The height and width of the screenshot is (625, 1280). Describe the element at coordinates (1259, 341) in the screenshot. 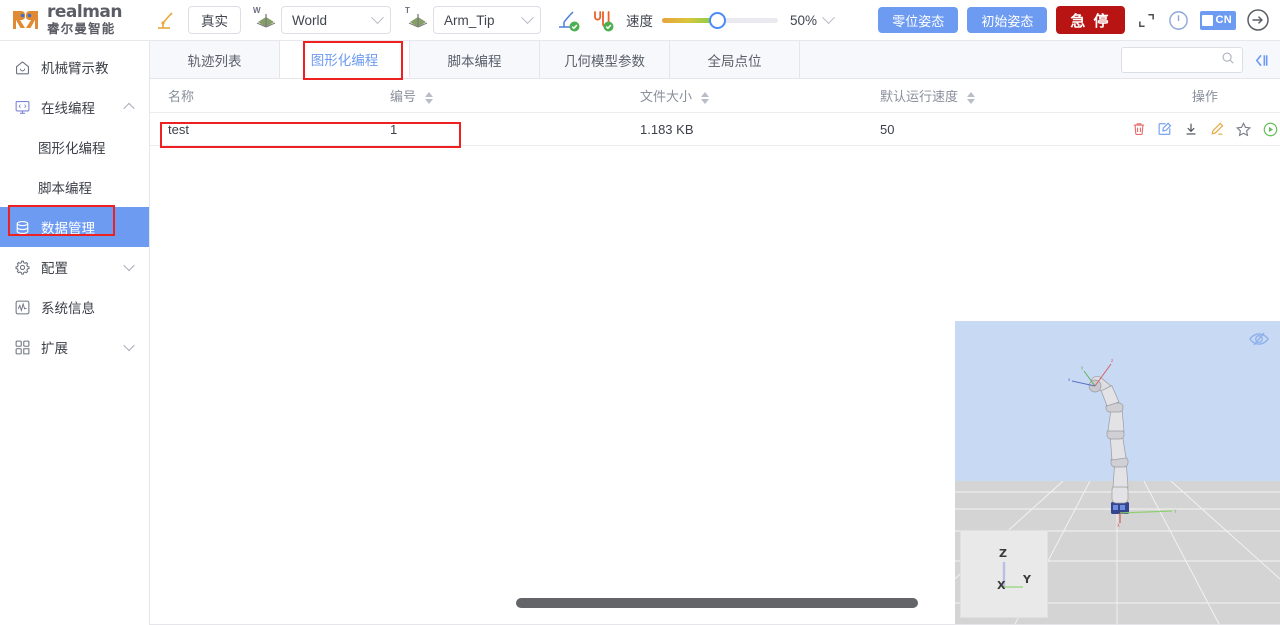

I see `eye-hidden-icon` at that location.